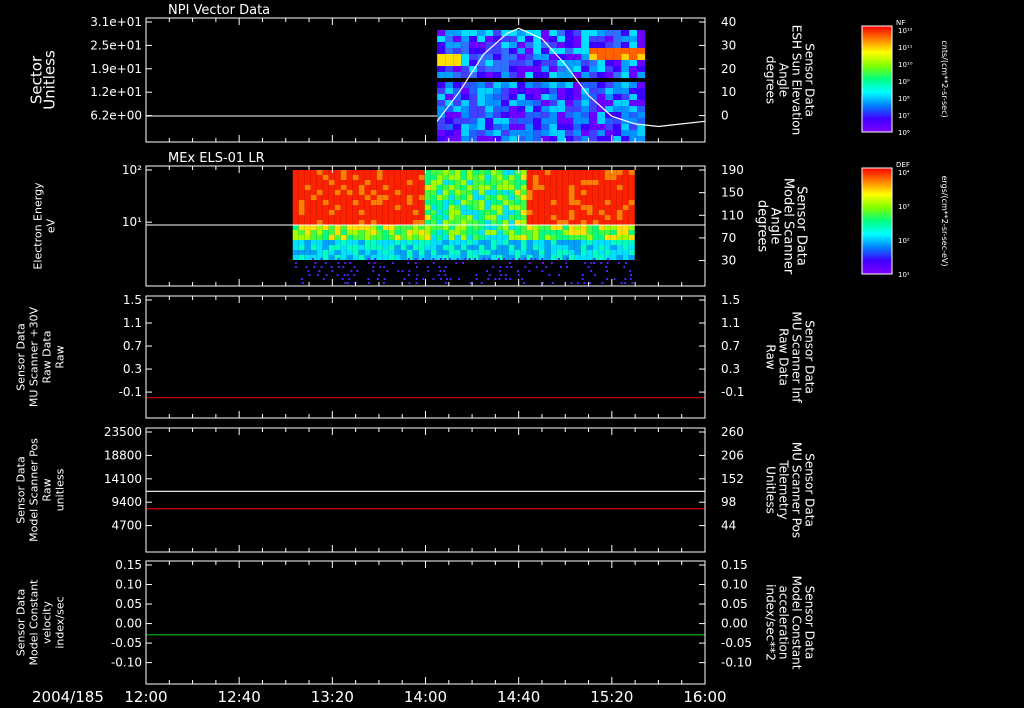 Image resolution: width=1024 pixels, height=708 pixels. Describe the element at coordinates (730, 300) in the screenshot. I see `y-tick-label-right: 1.5` at that location.